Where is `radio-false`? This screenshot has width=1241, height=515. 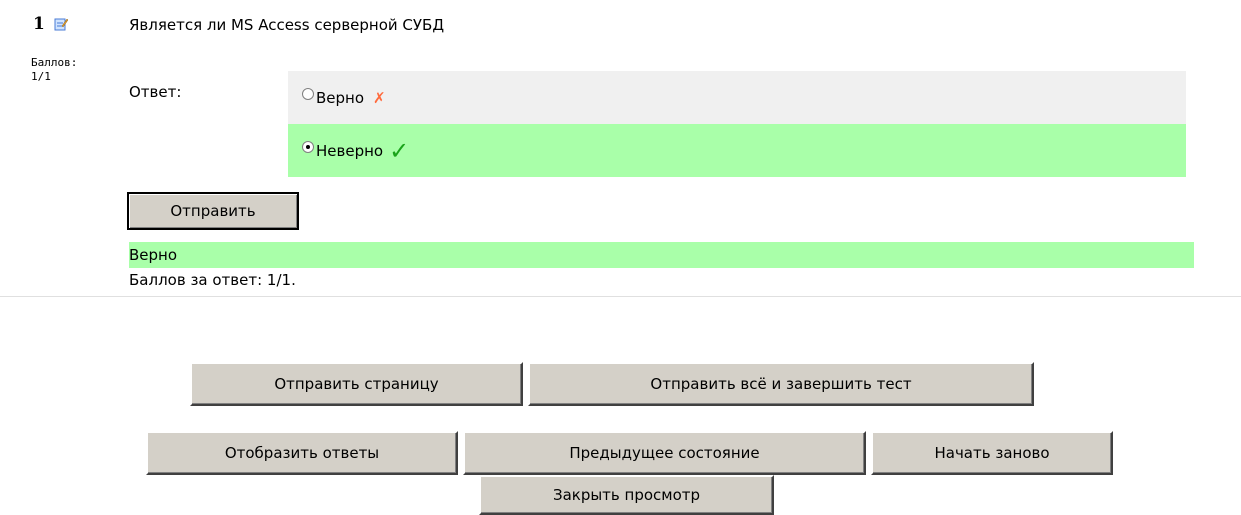
radio-false is located at coordinates (308, 146).